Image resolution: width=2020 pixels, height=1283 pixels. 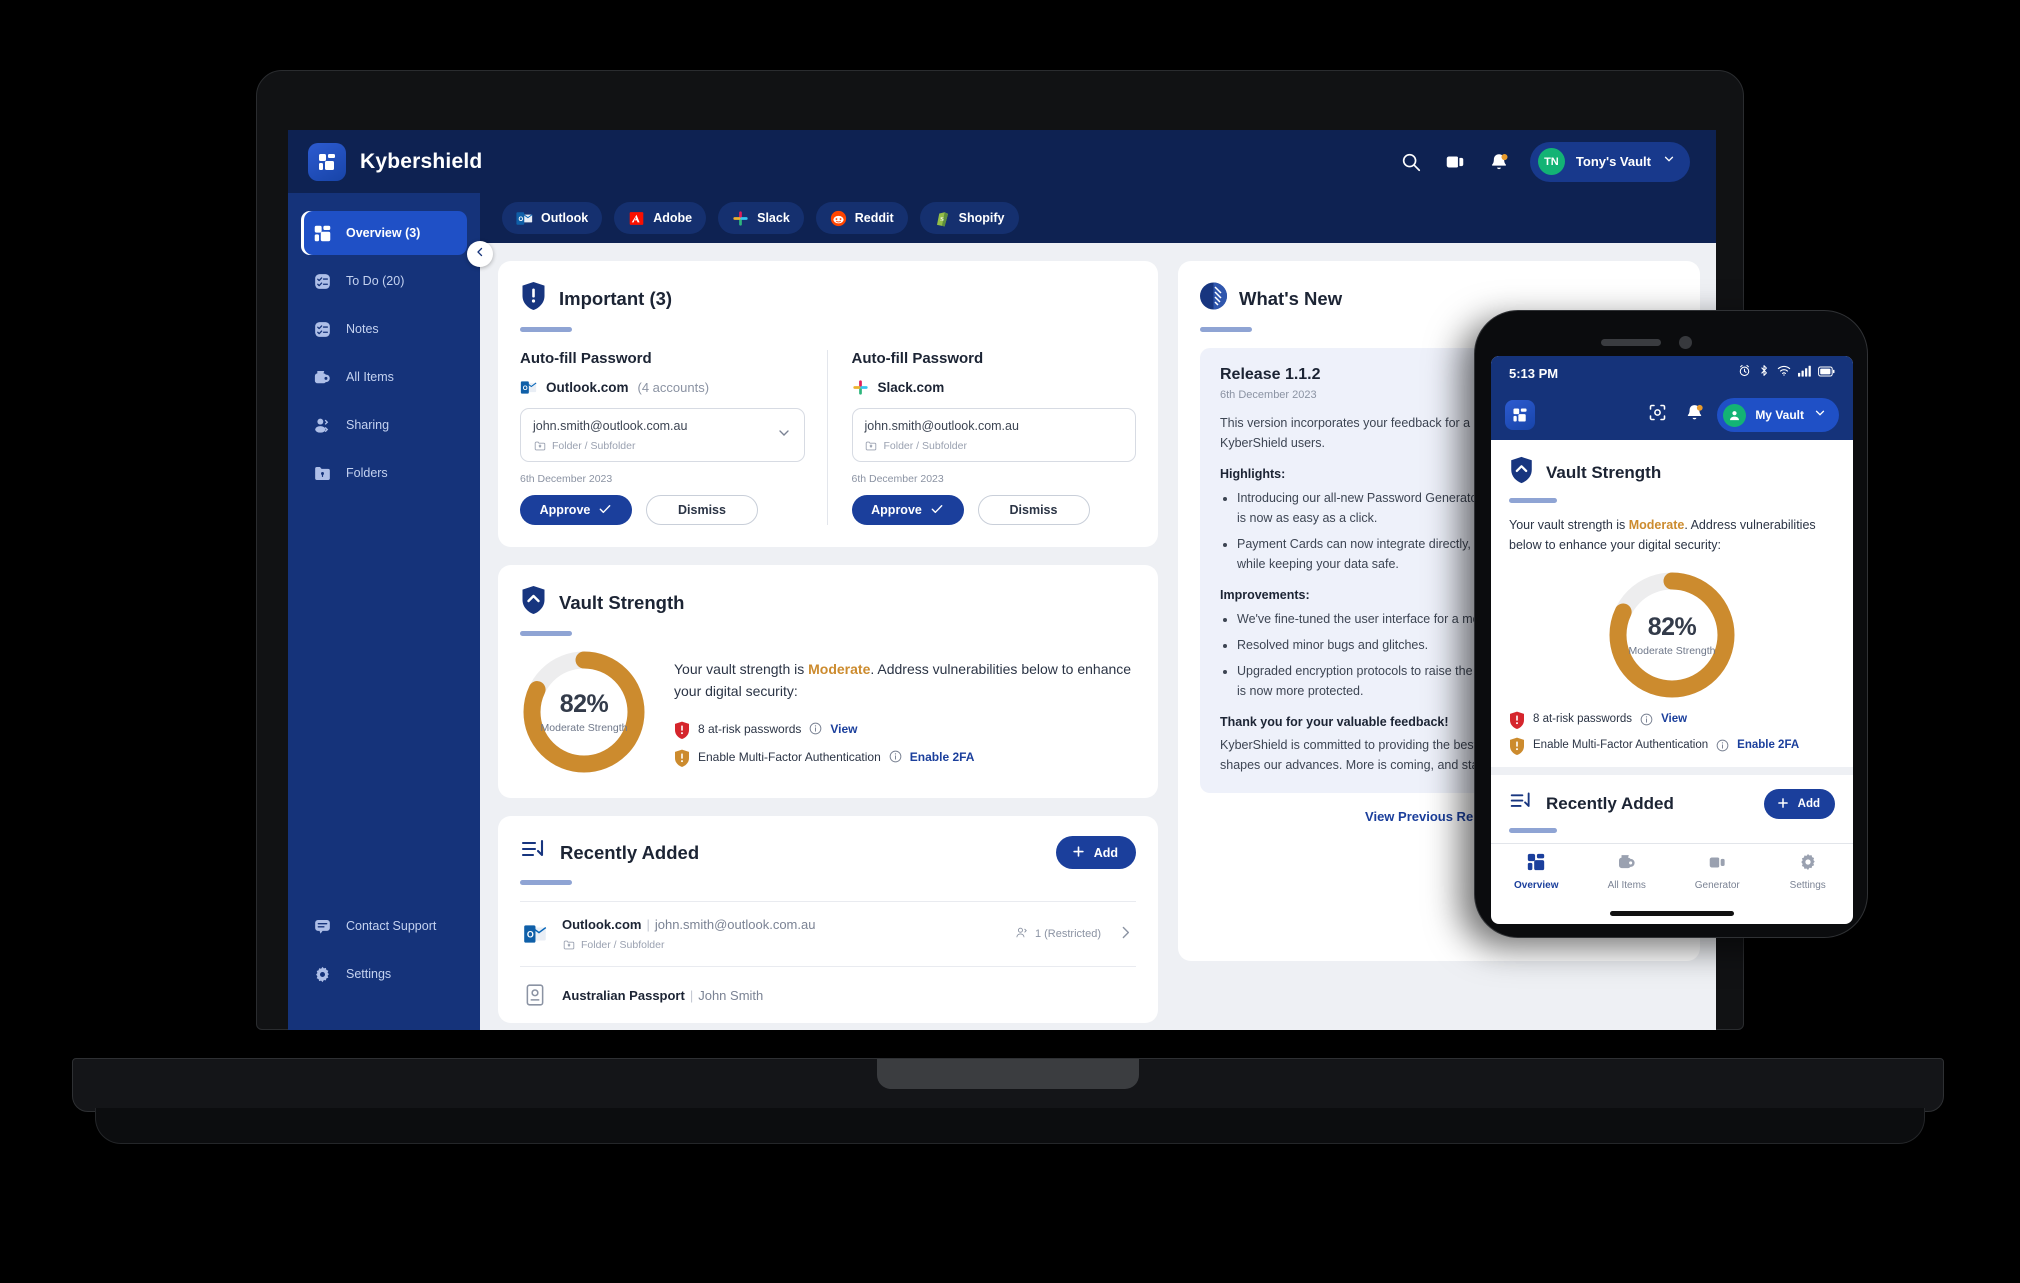 I want to click on sidebar-item-label: Settings, so click(x=369, y=974).